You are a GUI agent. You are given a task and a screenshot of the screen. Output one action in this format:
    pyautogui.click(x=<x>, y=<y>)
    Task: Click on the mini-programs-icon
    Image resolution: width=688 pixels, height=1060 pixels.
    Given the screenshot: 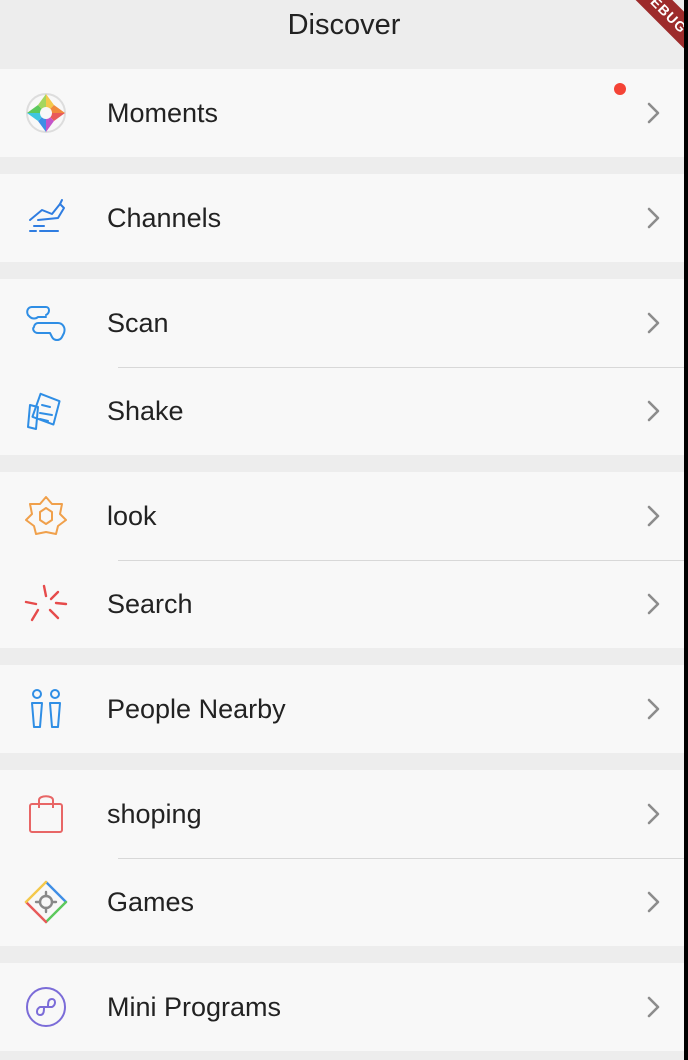 What is the action you would take?
    pyautogui.click(x=46, y=1007)
    